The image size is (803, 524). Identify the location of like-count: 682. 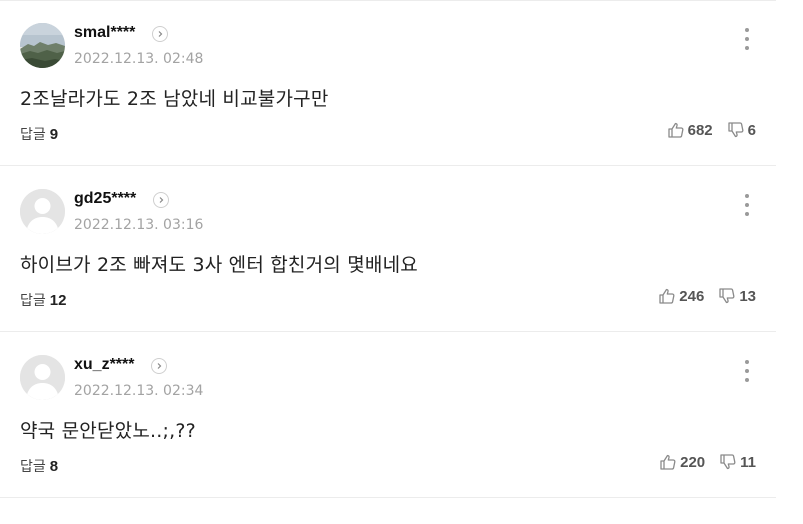
(700, 130).